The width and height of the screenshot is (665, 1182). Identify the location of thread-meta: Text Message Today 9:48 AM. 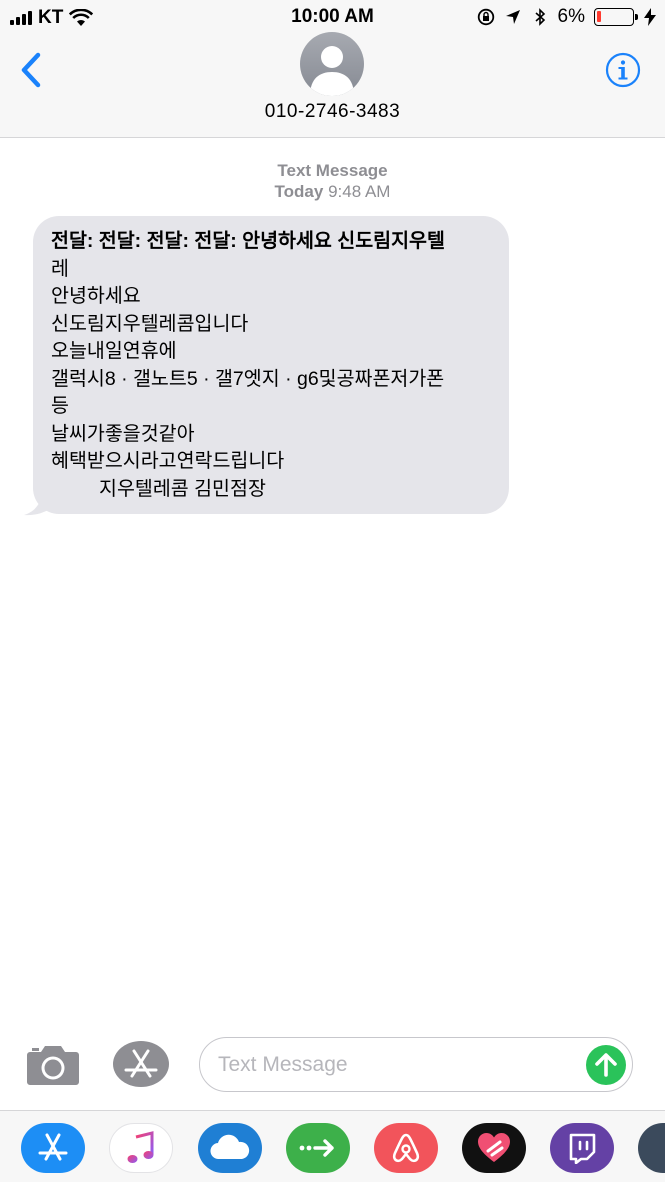
(332, 181).